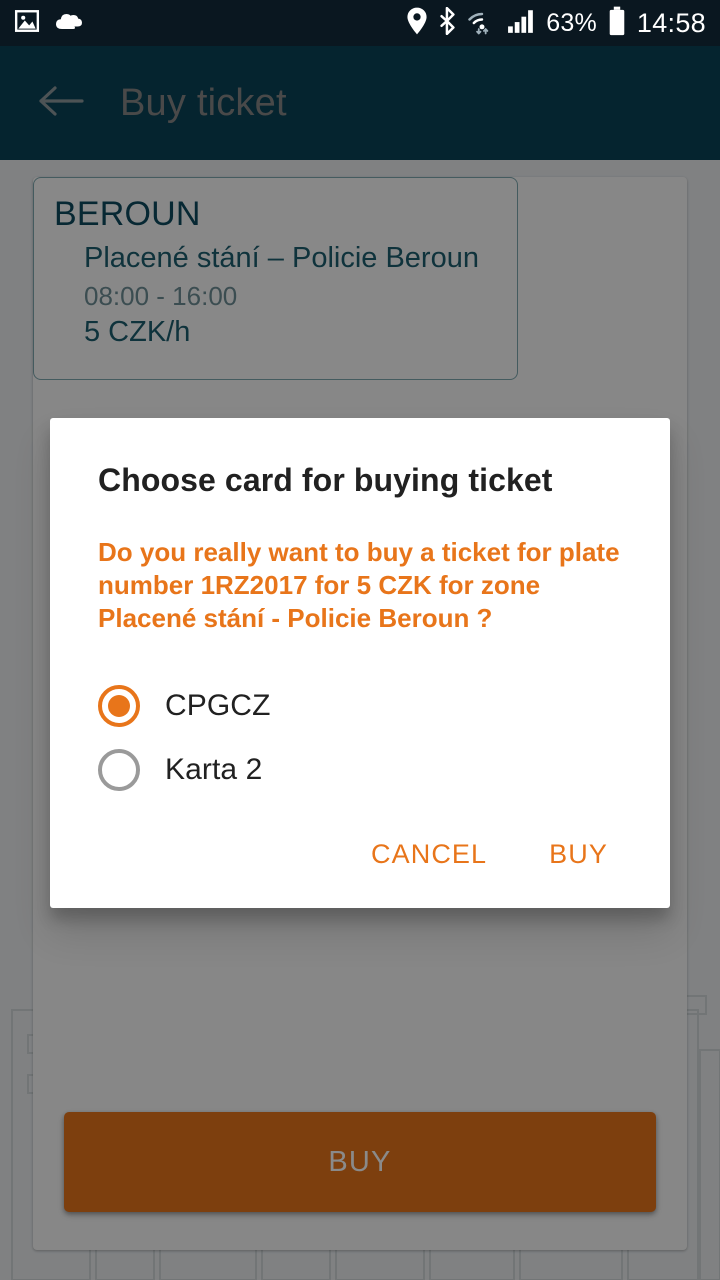 This screenshot has width=720, height=1280. Describe the element at coordinates (49, 23) in the screenshot. I see `status-bar-left-icons` at that location.